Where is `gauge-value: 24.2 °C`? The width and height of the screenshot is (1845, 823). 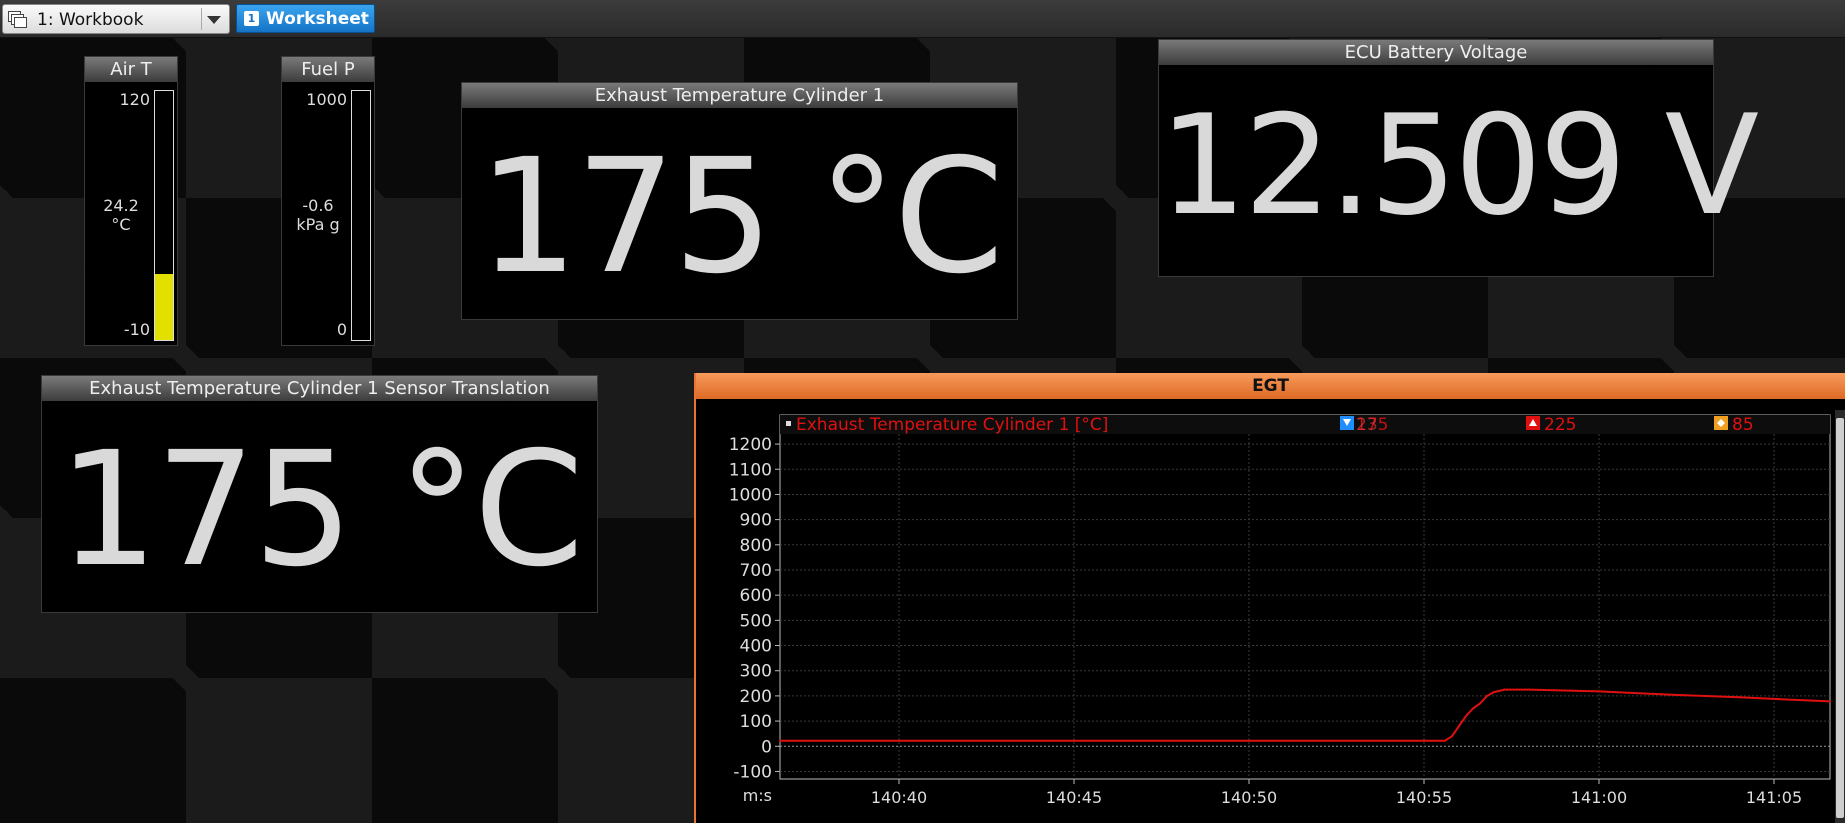 gauge-value: 24.2 °C is located at coordinates (121, 215).